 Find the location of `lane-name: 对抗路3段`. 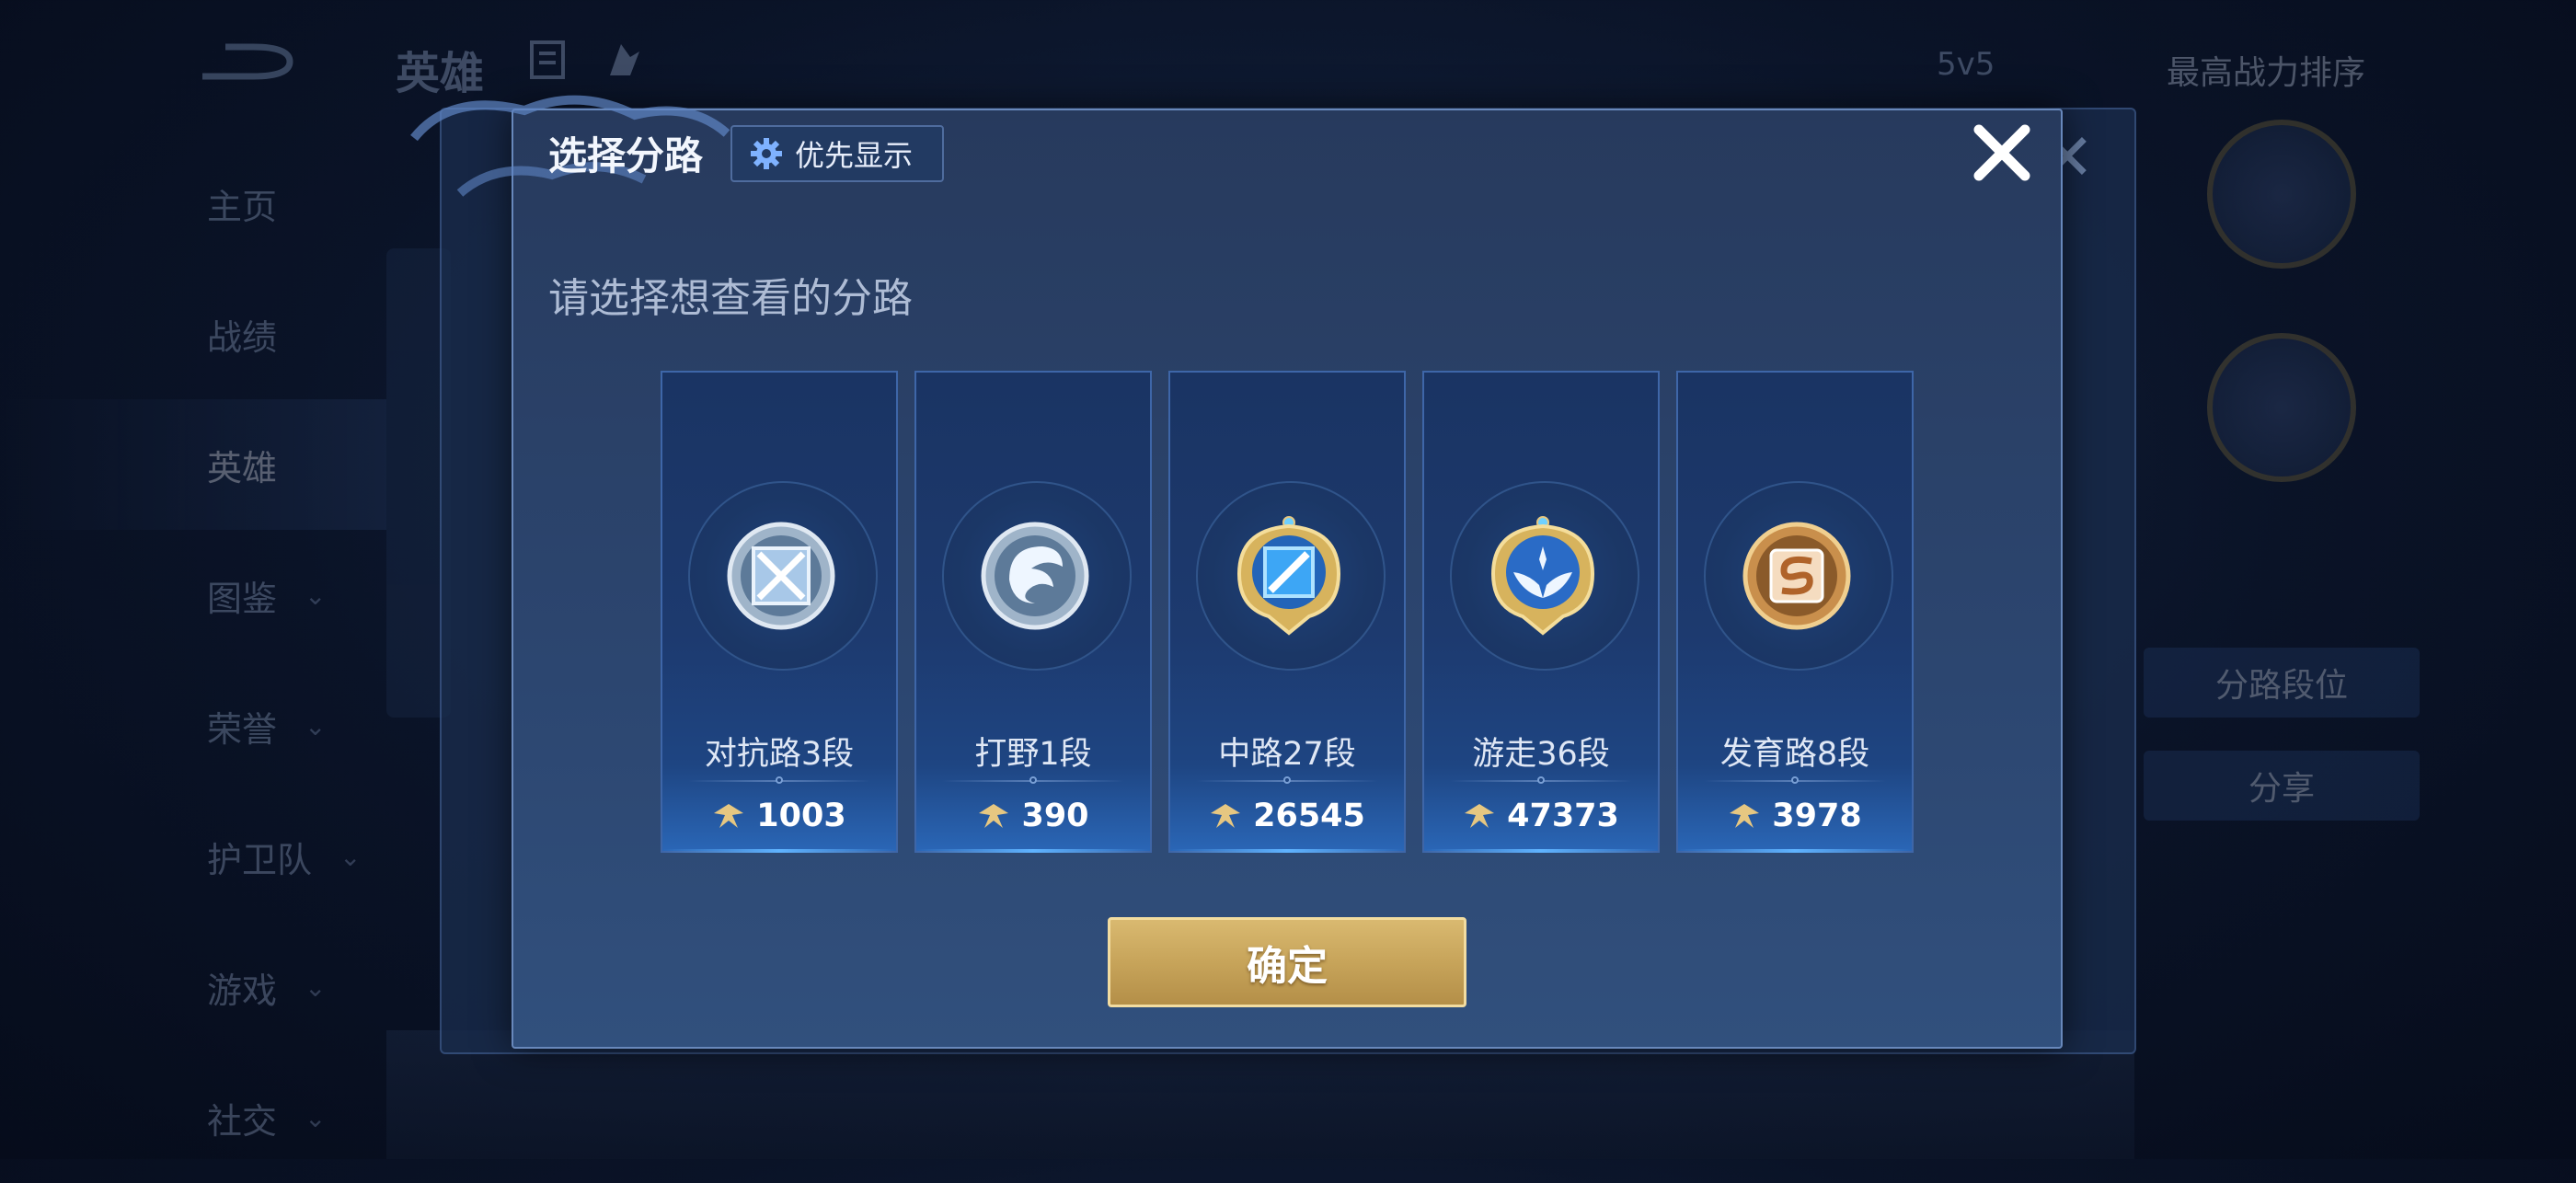

lane-name: 对抗路3段 is located at coordinates (779, 754).